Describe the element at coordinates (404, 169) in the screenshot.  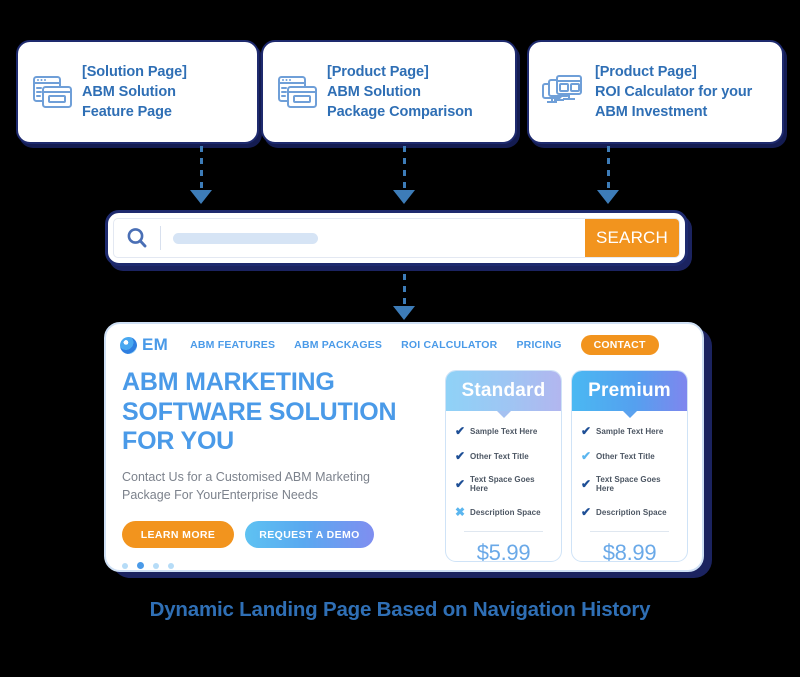
I see `connector-line-card2` at that location.